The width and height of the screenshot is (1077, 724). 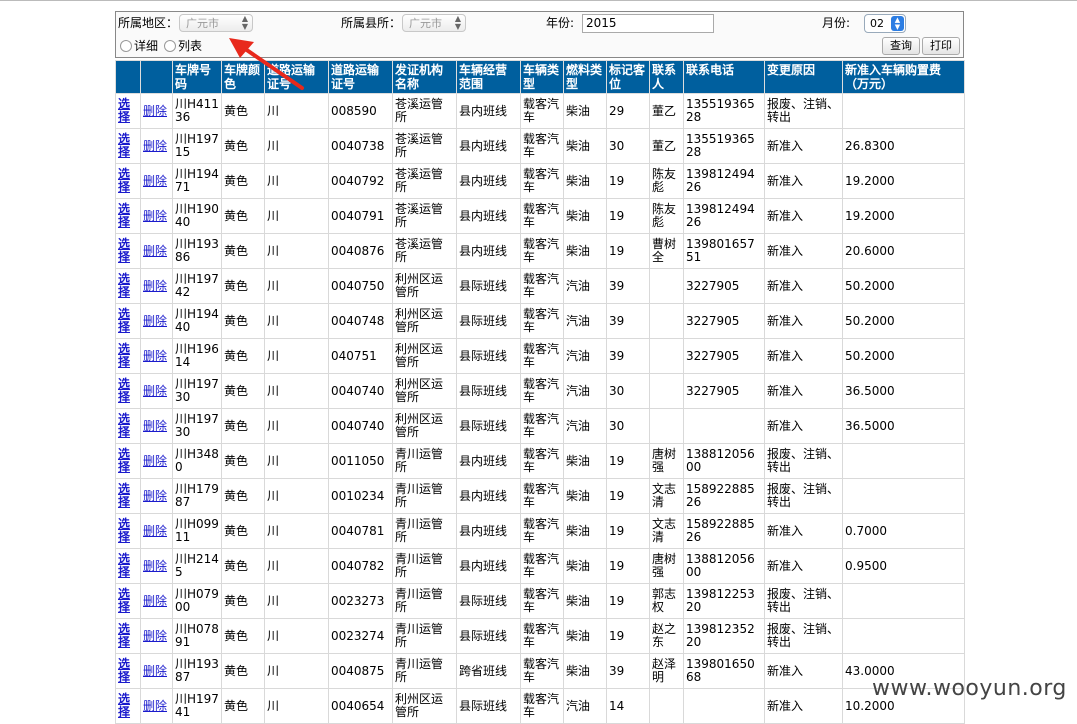 I want to click on watermark: www.wooyun.org, so click(x=969, y=688).